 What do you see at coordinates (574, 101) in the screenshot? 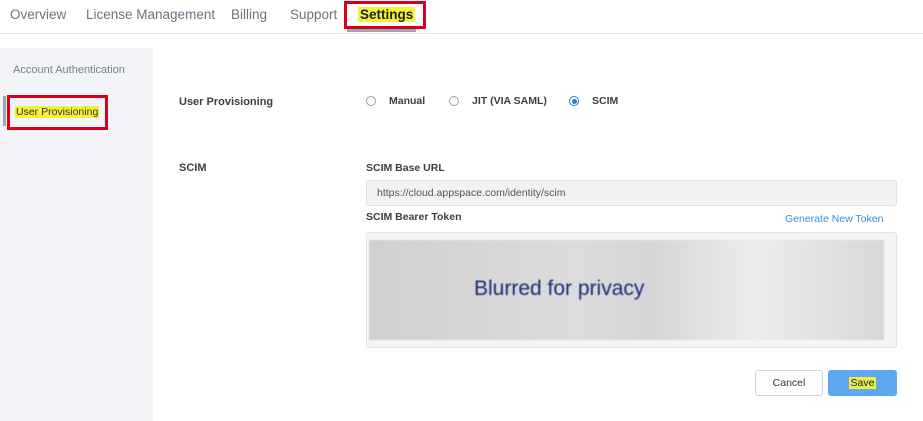
I see `radio-scim-circle` at bounding box center [574, 101].